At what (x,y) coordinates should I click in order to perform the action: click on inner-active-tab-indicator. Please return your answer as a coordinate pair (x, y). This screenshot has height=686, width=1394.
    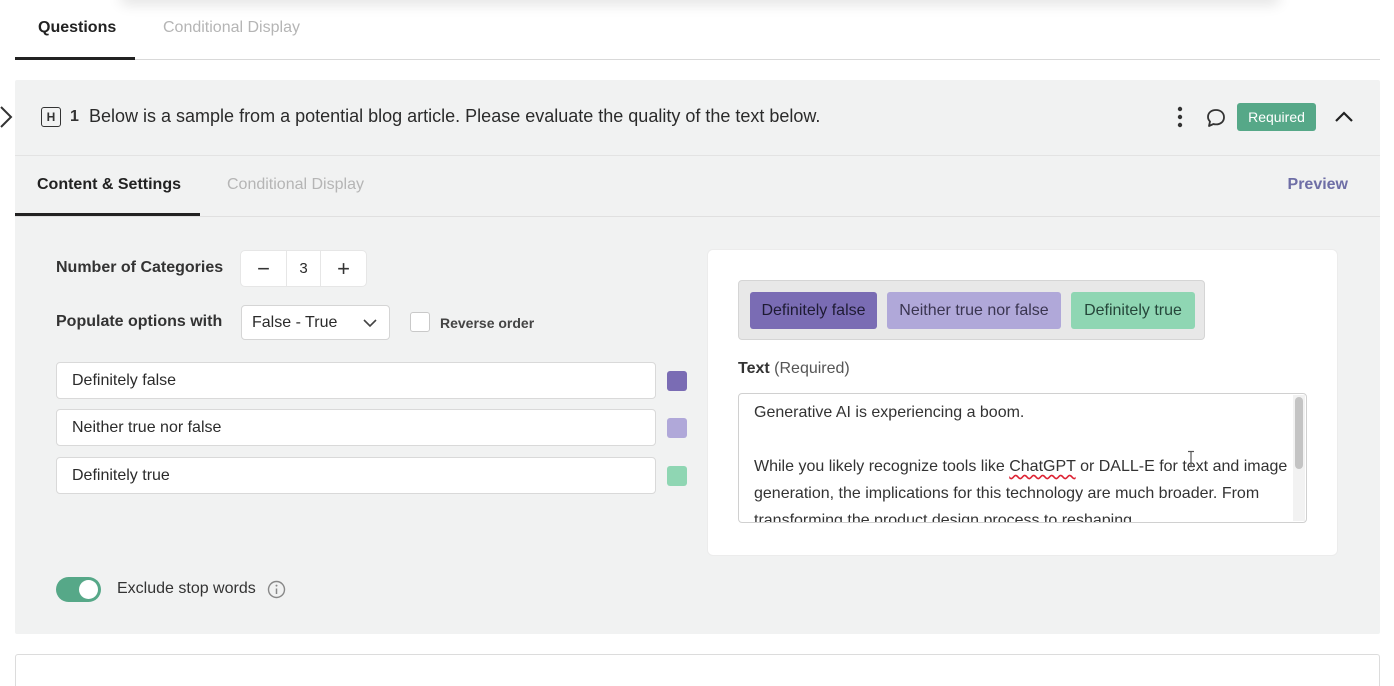
    Looking at the image, I should click on (107, 214).